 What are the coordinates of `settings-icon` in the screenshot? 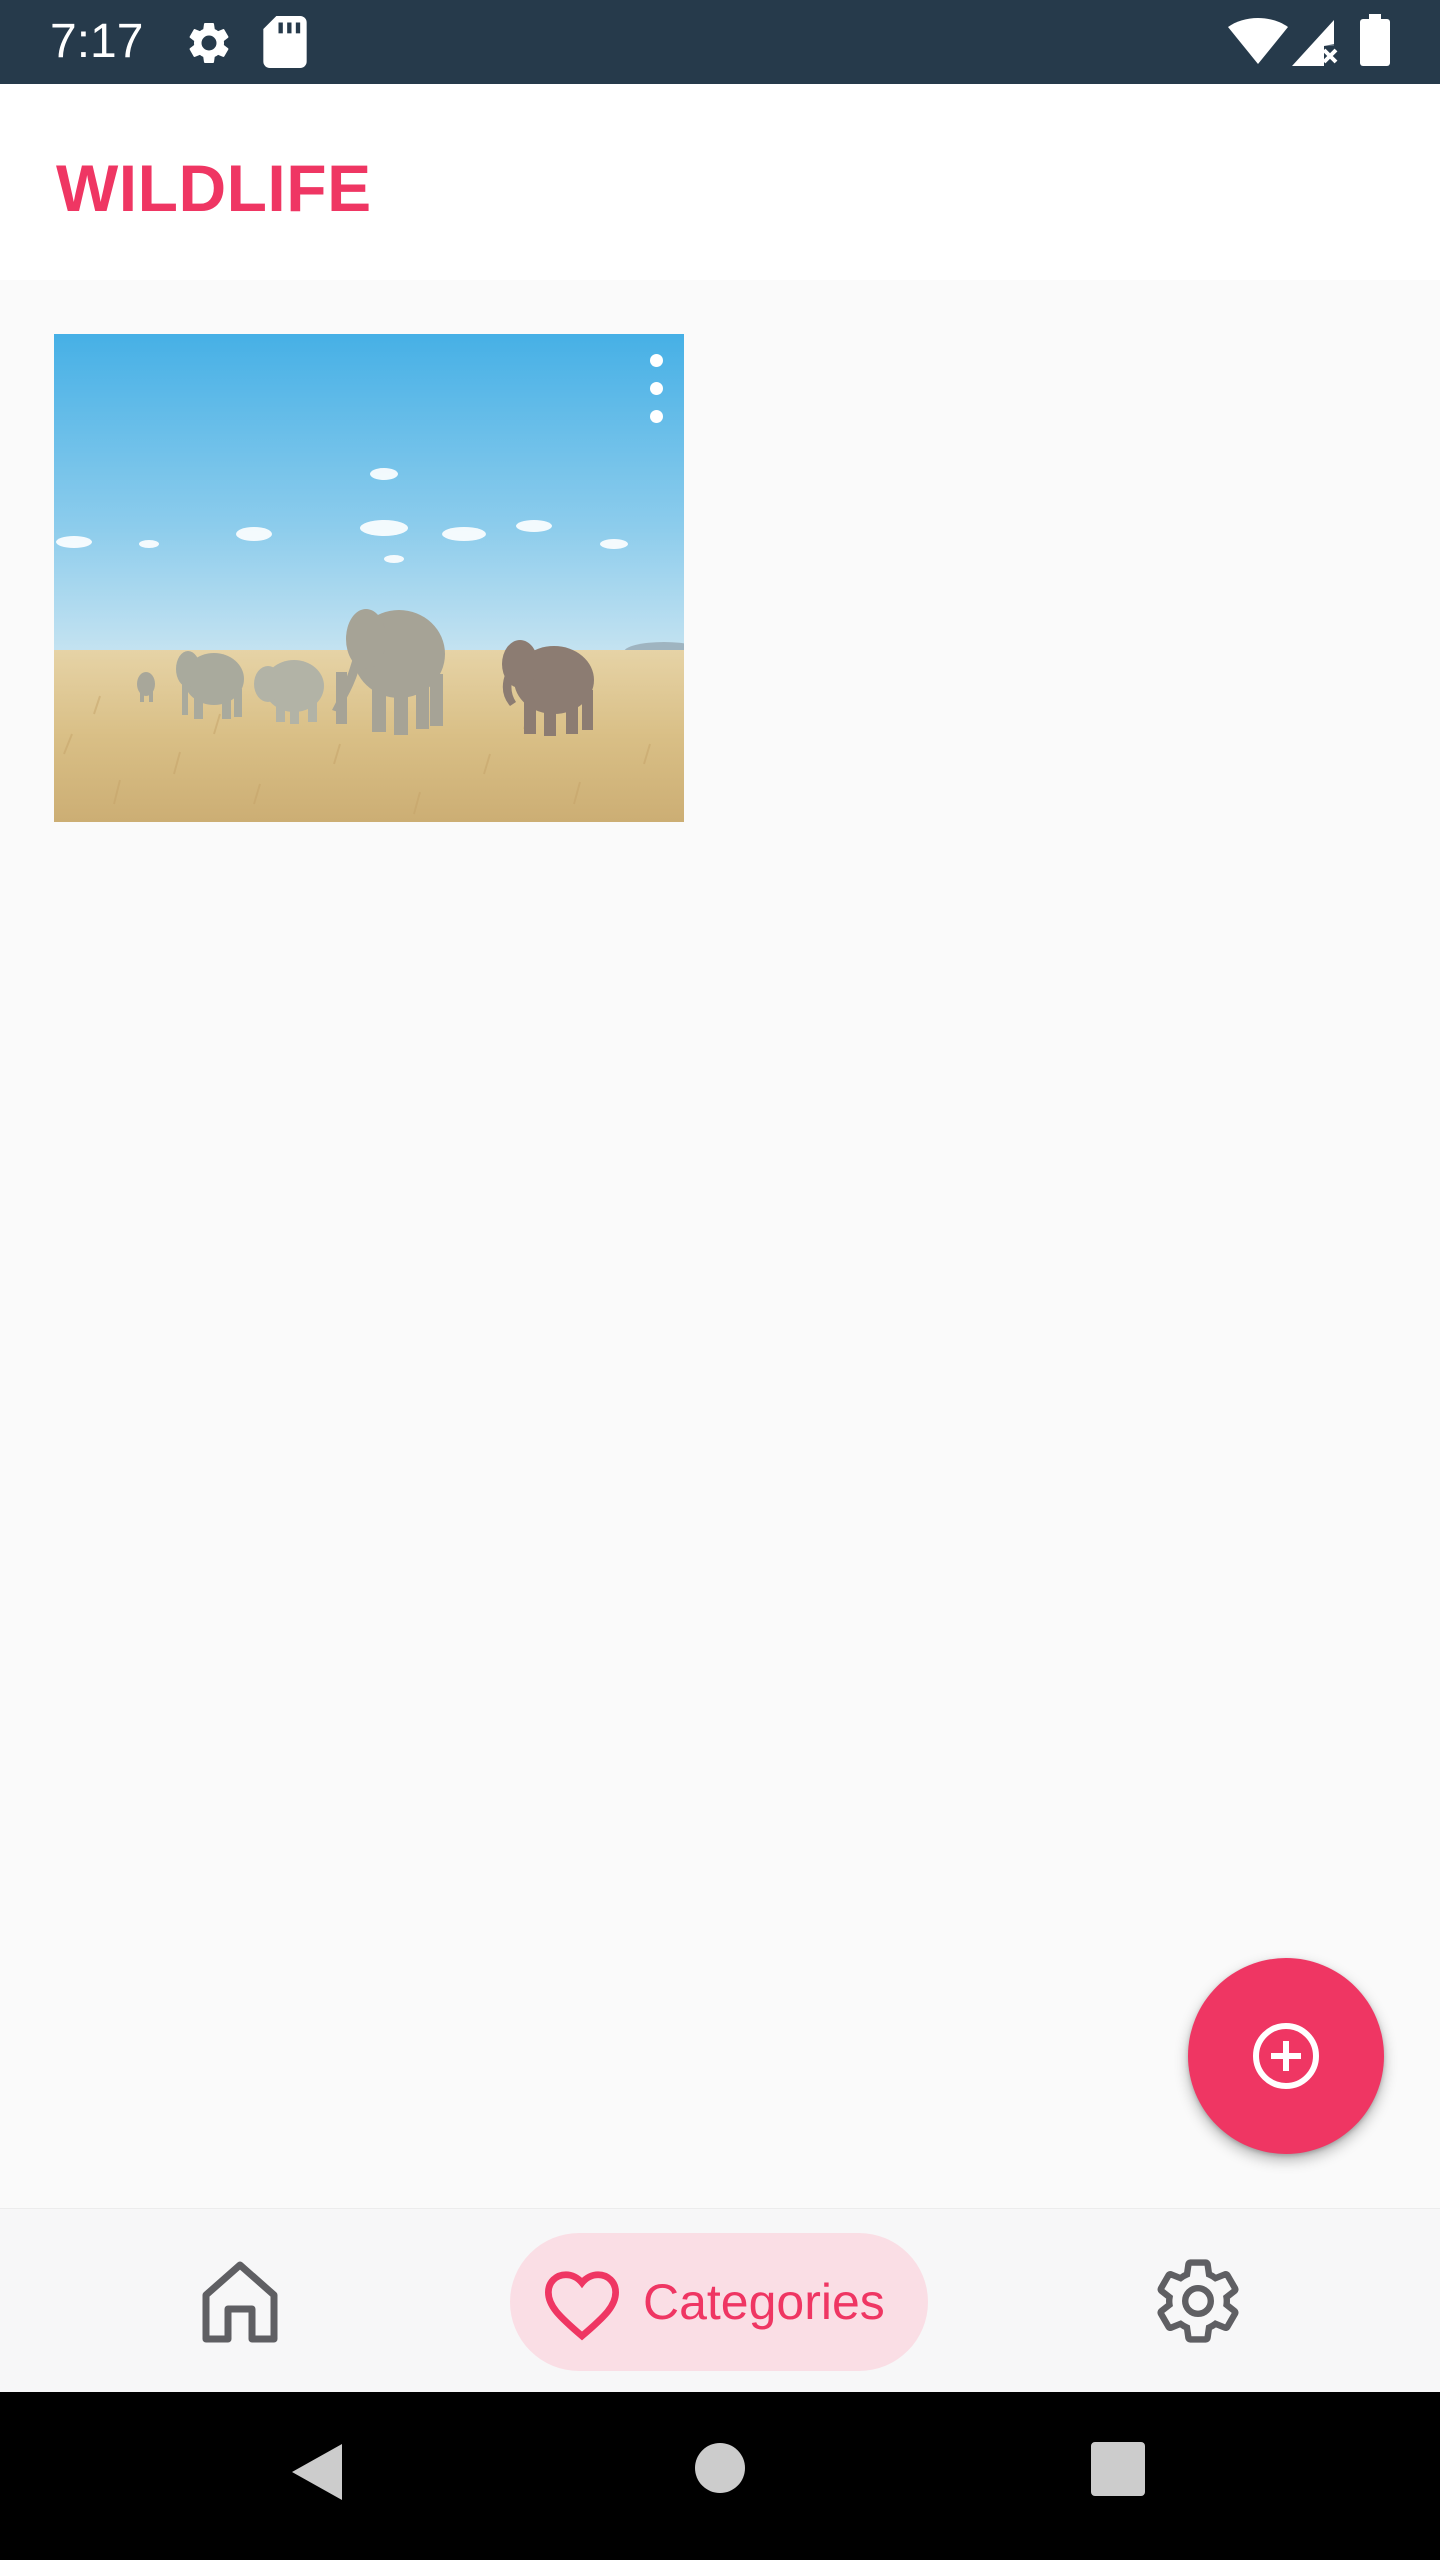 It's located at (209, 45).